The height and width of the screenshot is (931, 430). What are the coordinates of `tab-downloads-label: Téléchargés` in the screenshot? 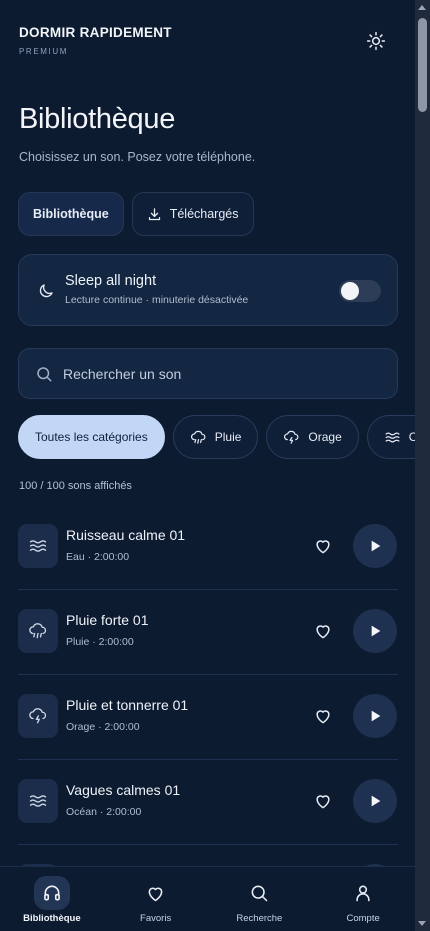 It's located at (204, 214).